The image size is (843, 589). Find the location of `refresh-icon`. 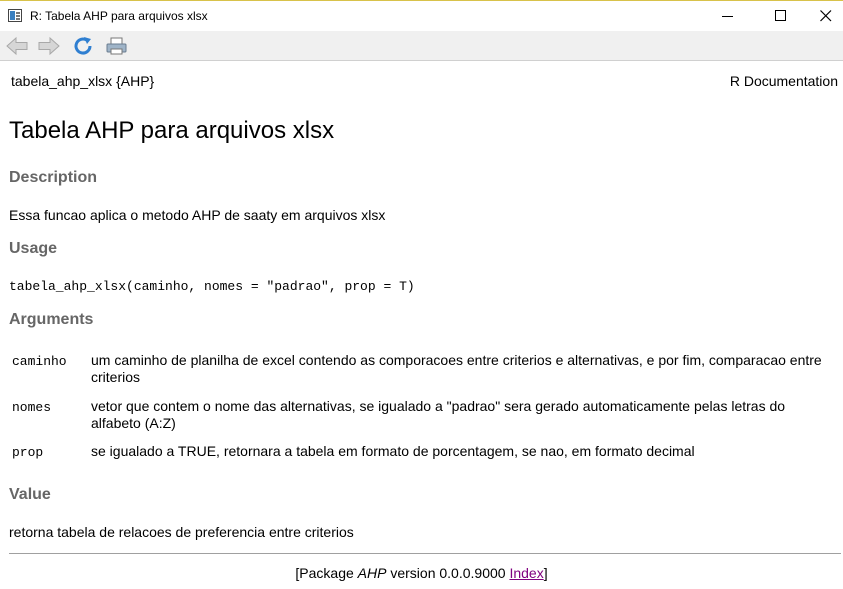

refresh-icon is located at coordinates (83, 46).